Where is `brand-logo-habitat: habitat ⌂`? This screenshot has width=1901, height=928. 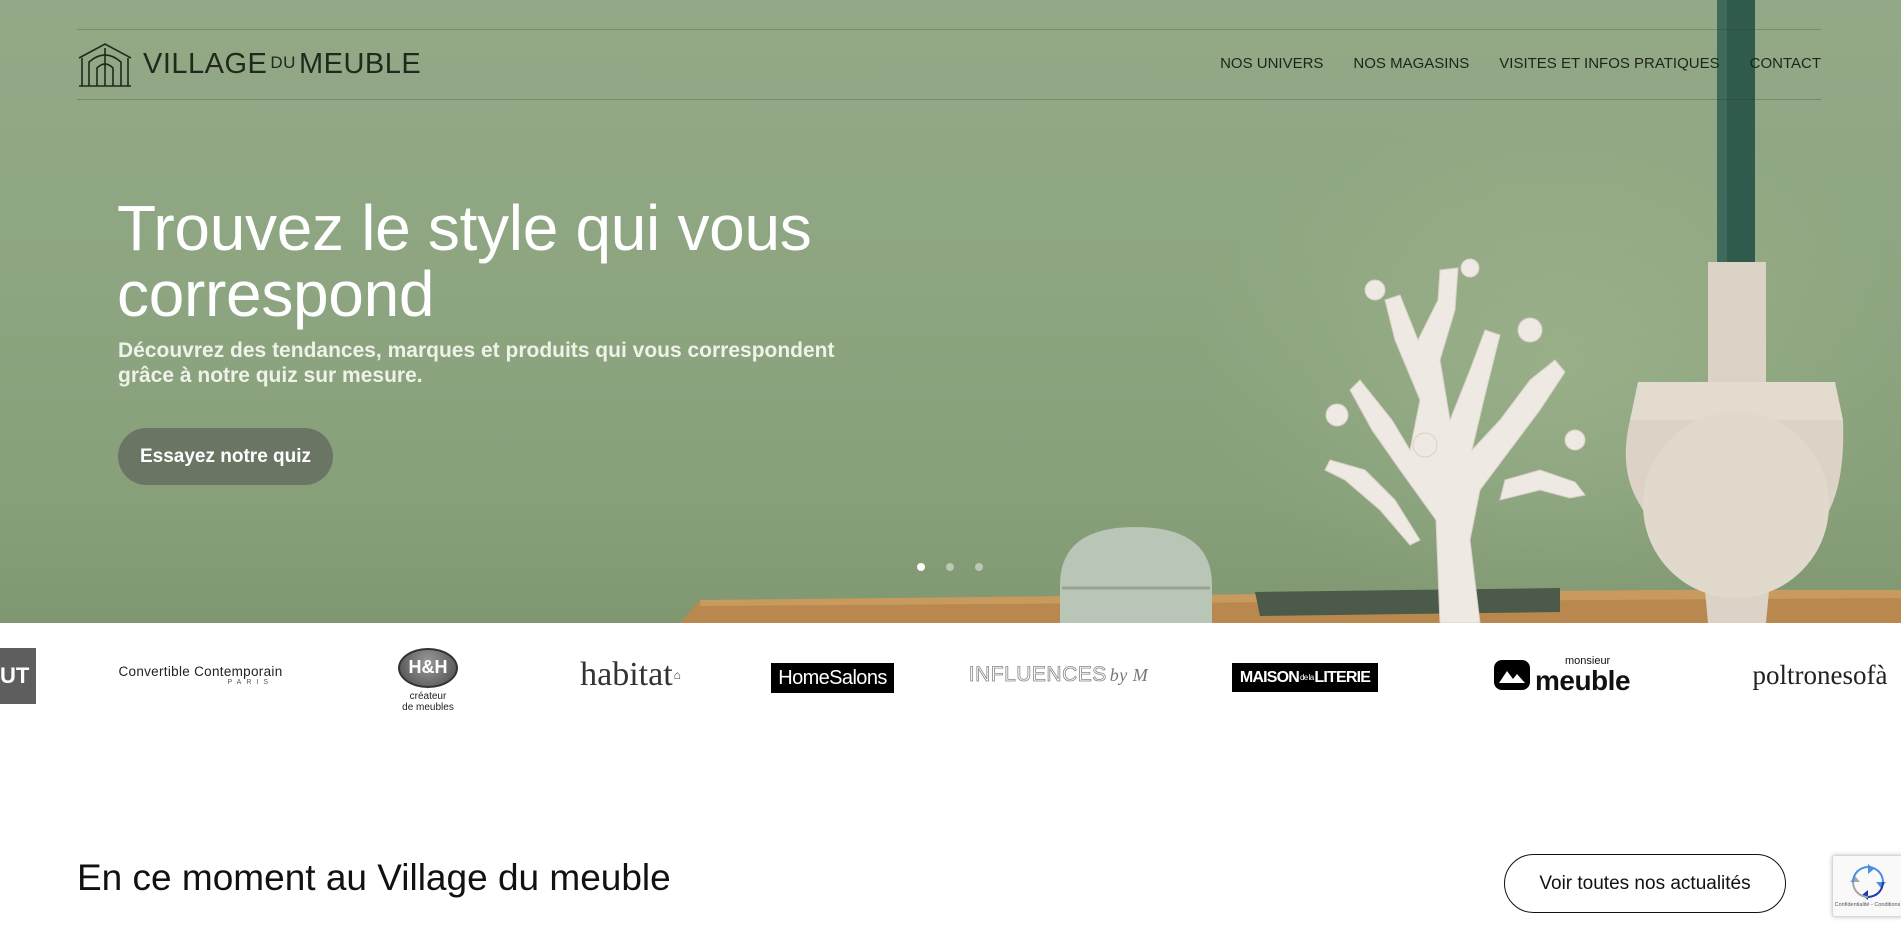 brand-logo-habitat: habitat ⌂ is located at coordinates (630, 675).